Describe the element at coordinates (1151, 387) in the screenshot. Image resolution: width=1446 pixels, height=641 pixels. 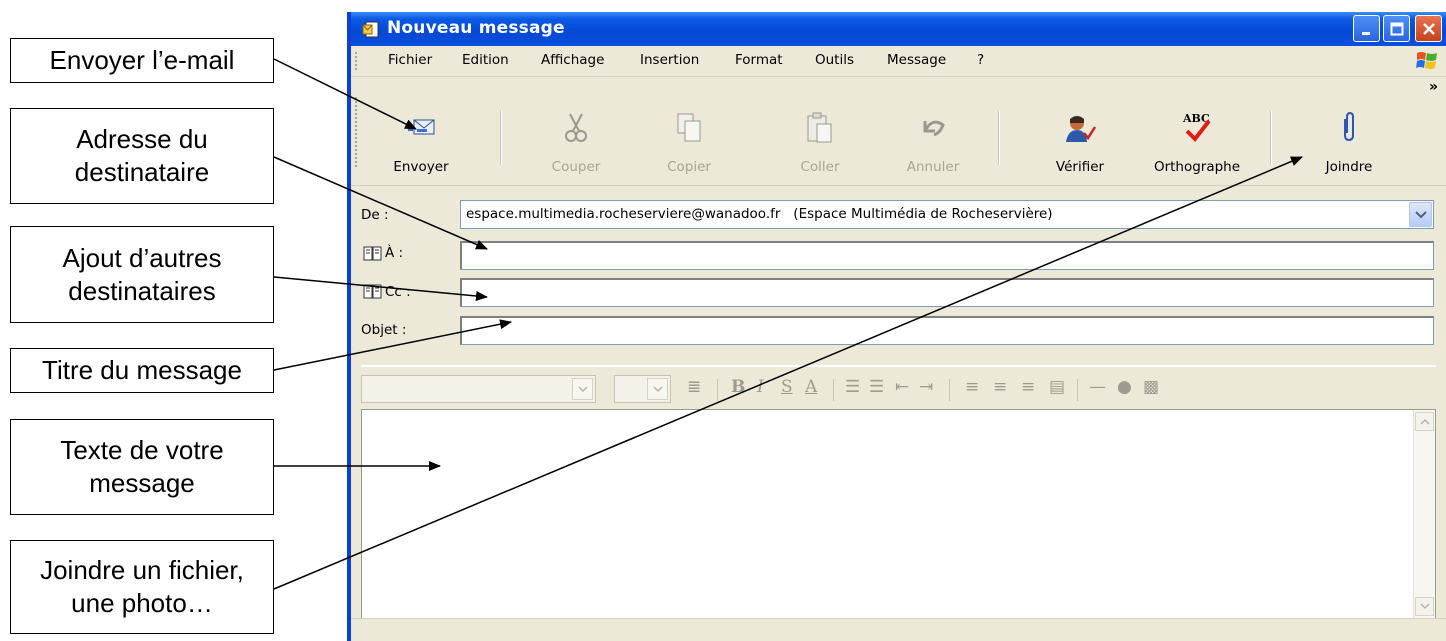
I see `insert-image-icon: ▩` at that location.